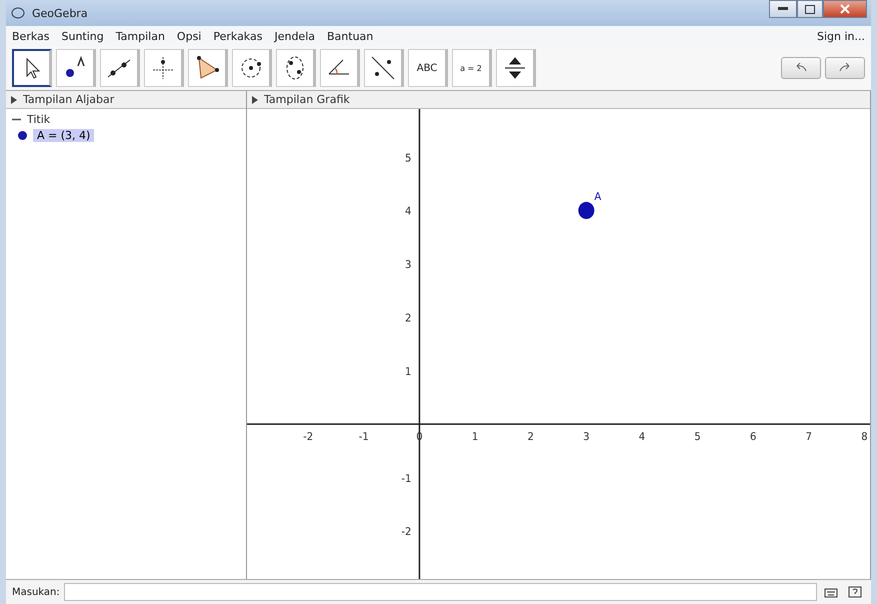  What do you see at coordinates (586, 211) in the screenshot?
I see `point` at bounding box center [586, 211].